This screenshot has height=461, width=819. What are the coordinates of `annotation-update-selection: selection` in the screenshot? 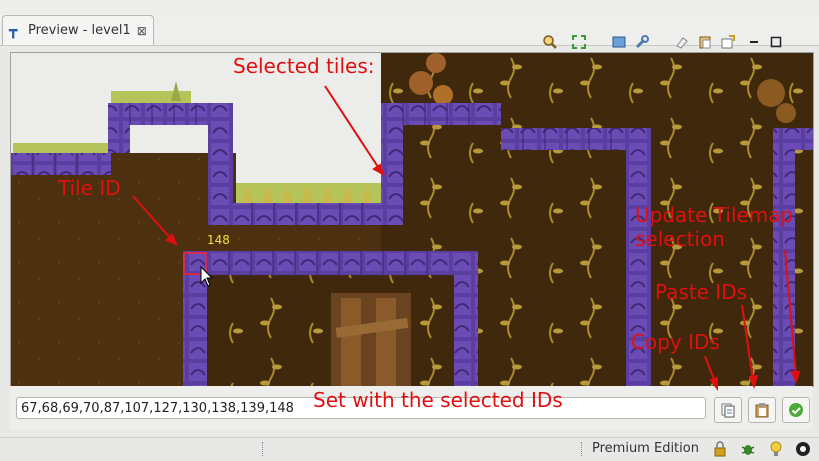 It's located at (680, 239).